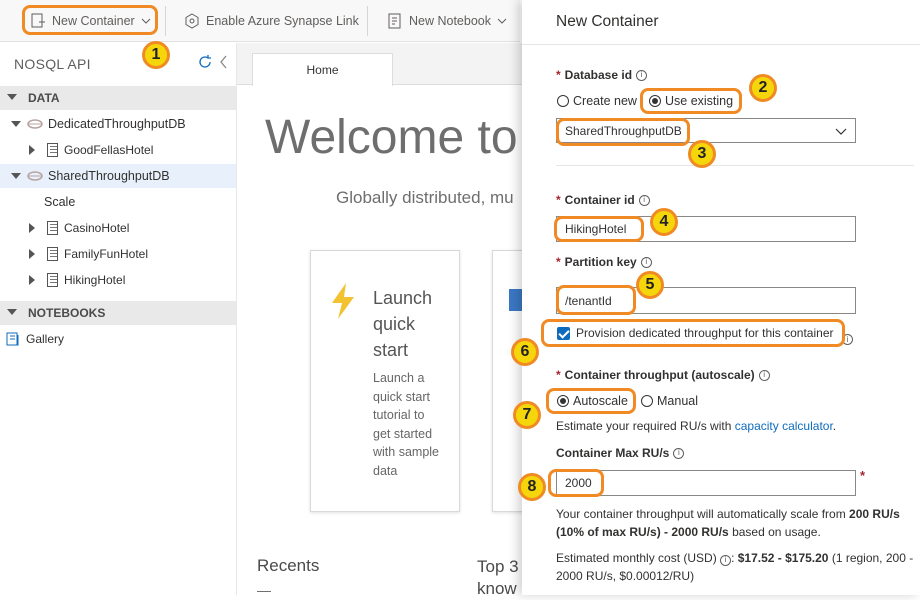 The image size is (920, 600). Describe the element at coordinates (563, 101) in the screenshot. I see `create-new-radio` at that location.